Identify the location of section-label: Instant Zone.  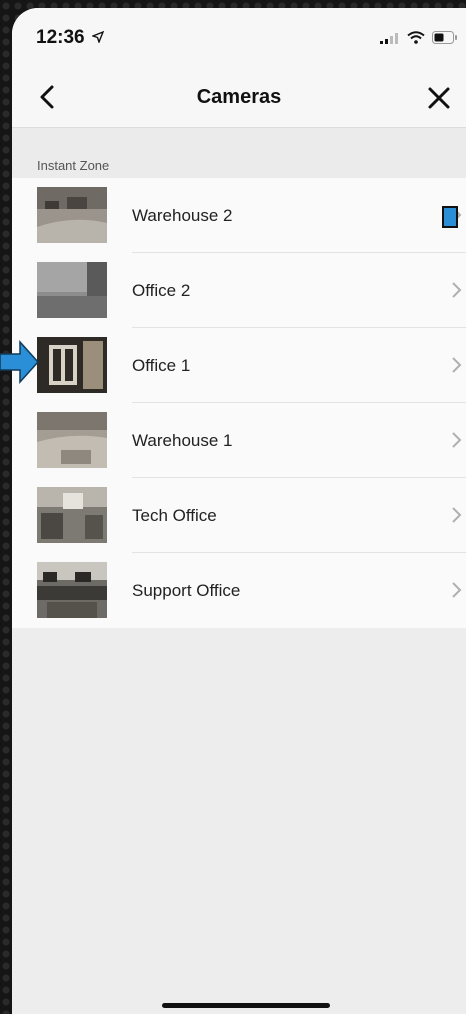
(73, 165).